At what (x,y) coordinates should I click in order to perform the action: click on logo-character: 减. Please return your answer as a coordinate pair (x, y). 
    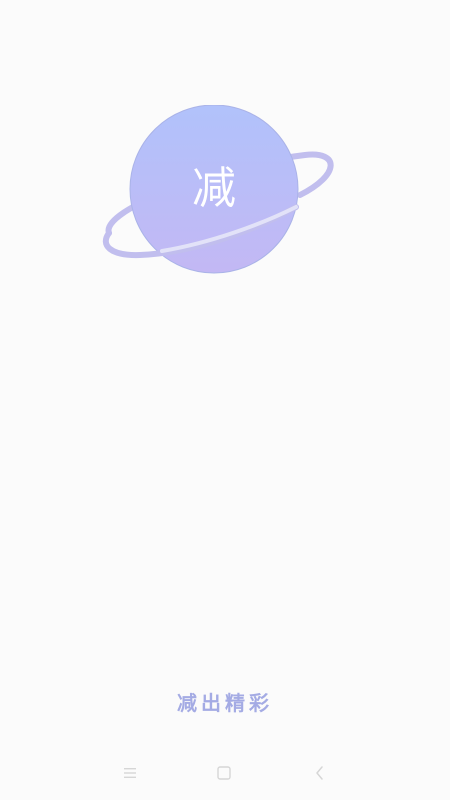
    Looking at the image, I should click on (214, 188).